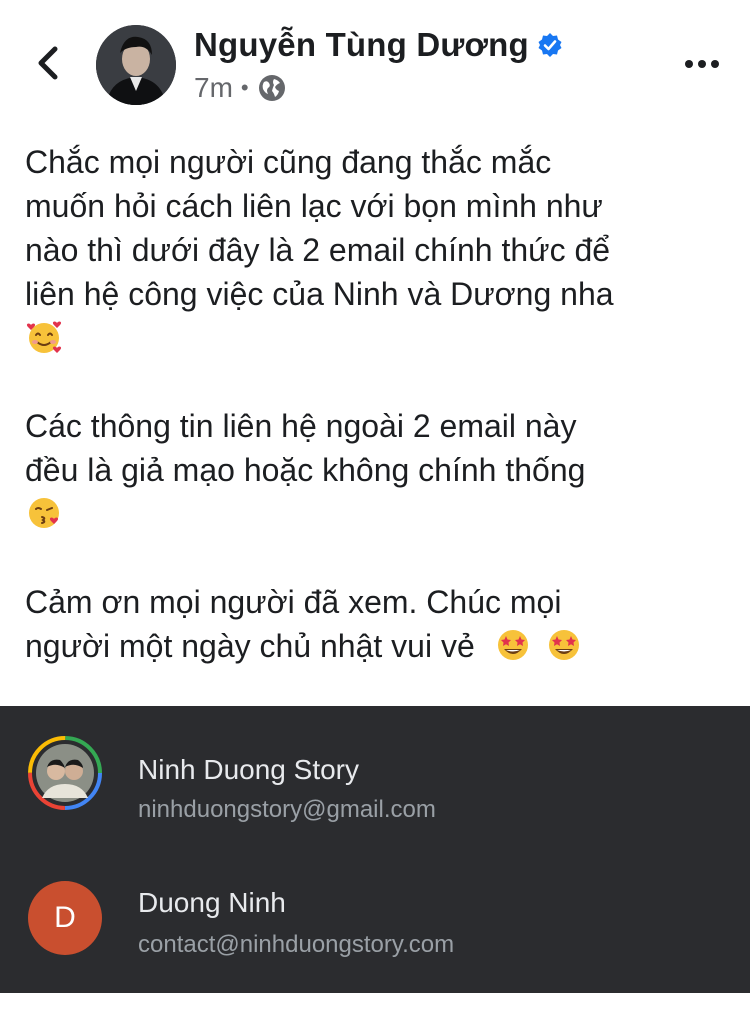 This screenshot has height=1025, width=750. I want to click on post-line: muốn hỏi cách liên lạc với bọn mình như, so click(314, 206).